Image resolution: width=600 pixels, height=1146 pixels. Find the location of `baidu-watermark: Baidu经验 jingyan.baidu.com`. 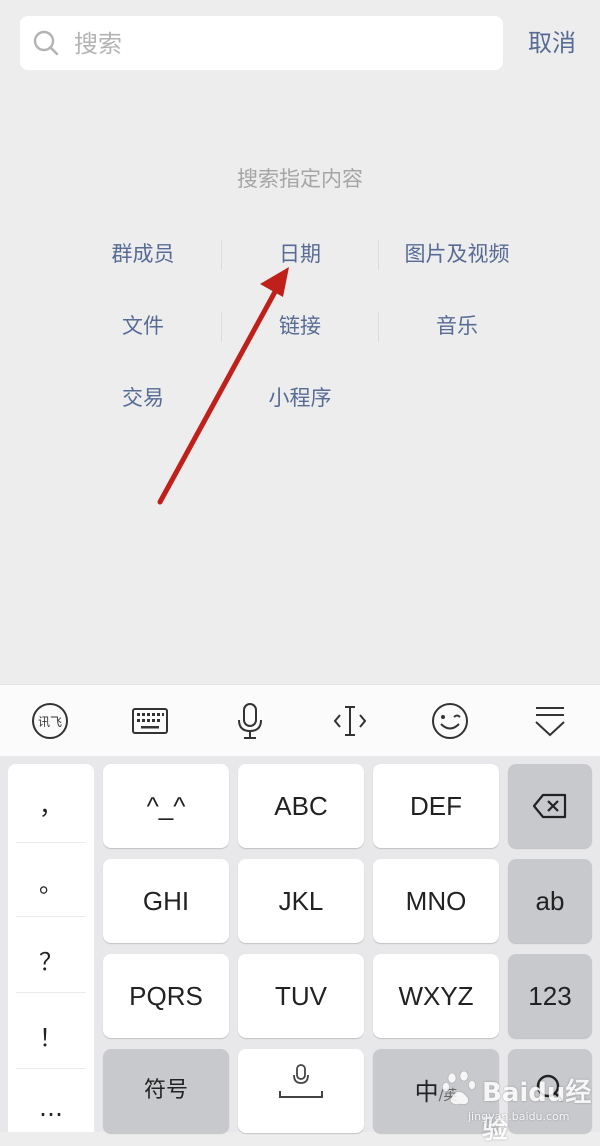

baidu-watermark: Baidu经验 jingyan.baidu.com is located at coordinates (516, 1101).